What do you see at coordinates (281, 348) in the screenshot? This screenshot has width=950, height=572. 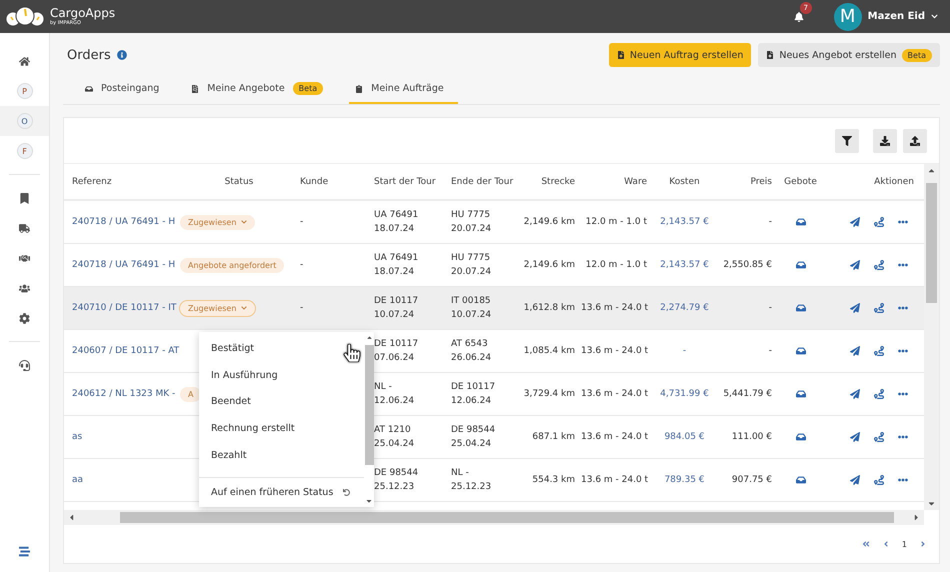 I see `menu-item: Bestätigt` at bounding box center [281, 348].